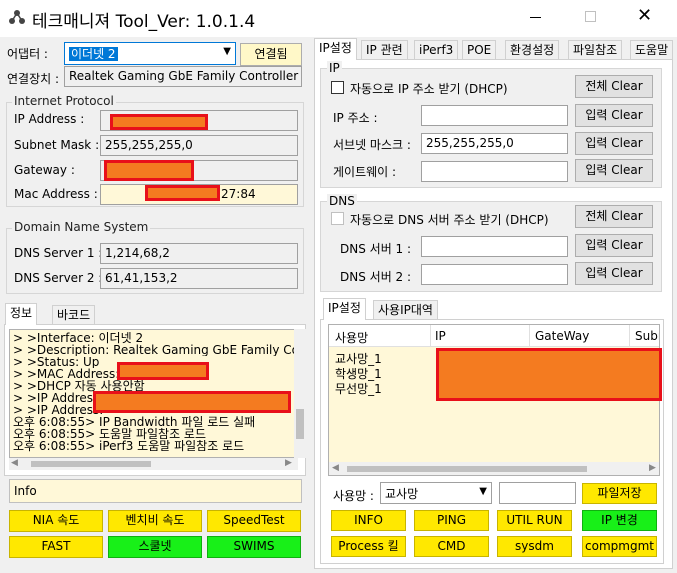 The height and width of the screenshot is (573, 677). What do you see at coordinates (64, 101) in the screenshot?
I see `ip-group-title: Internet Protocol` at bounding box center [64, 101].